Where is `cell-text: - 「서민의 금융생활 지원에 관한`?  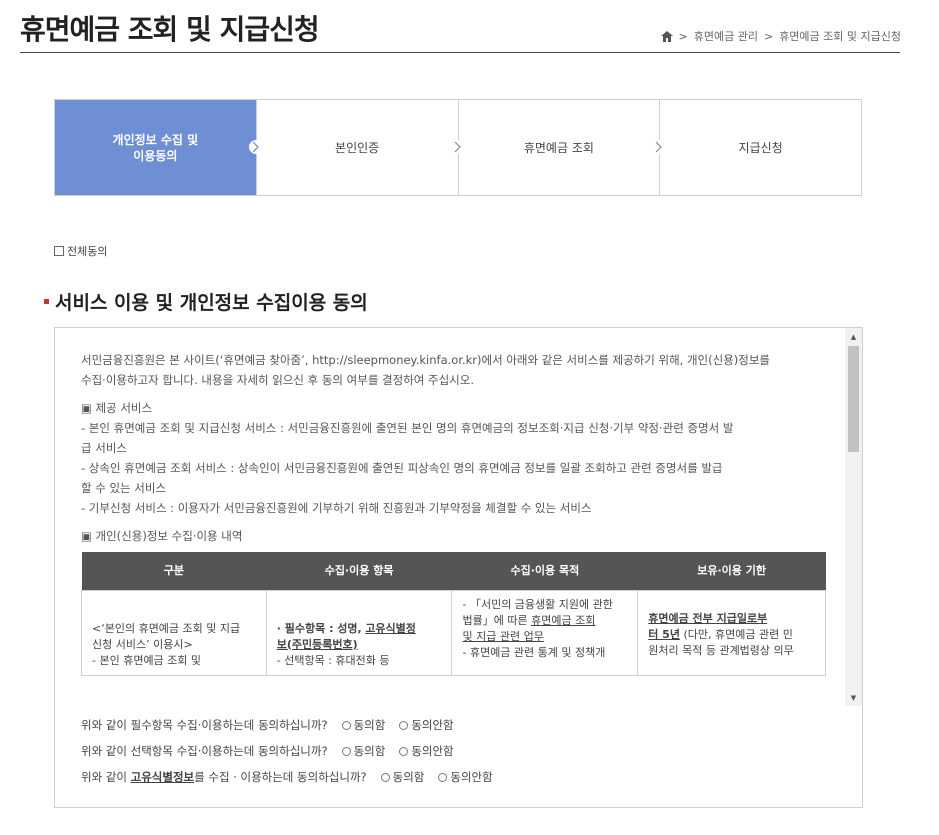 cell-text: - 「서민의 금융생활 지원에 관한 is located at coordinates (537, 604).